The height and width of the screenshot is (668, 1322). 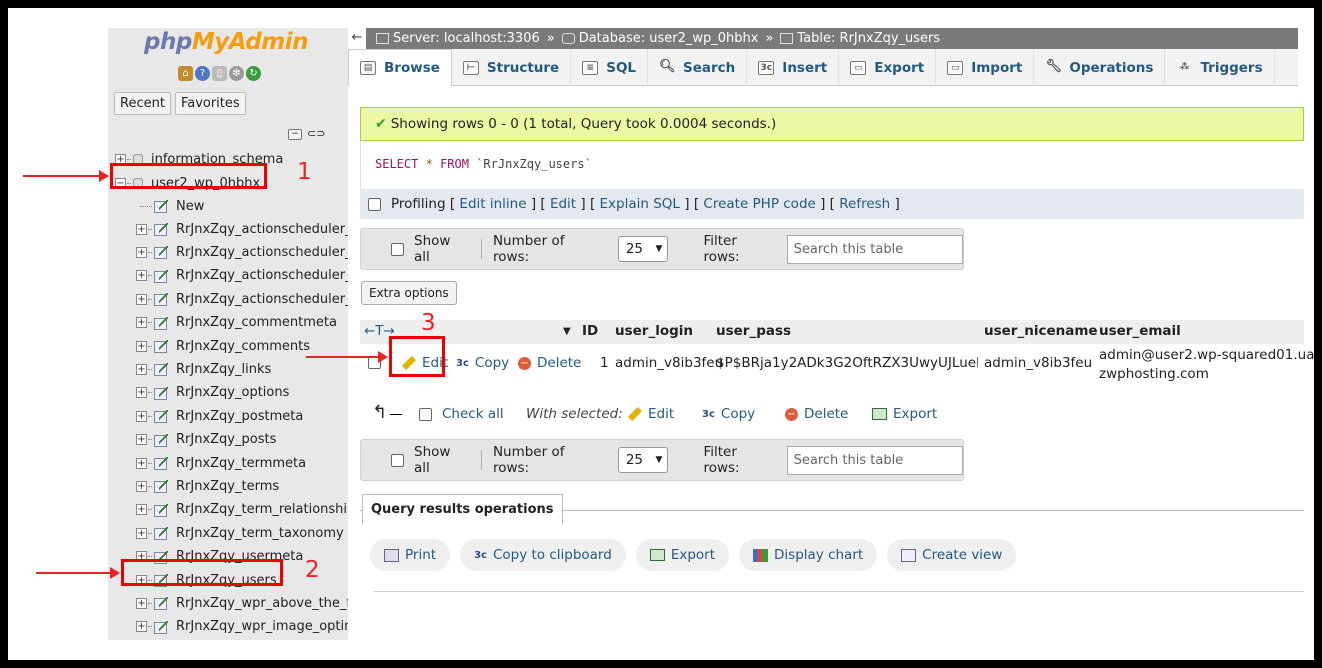 I want to click on table-item: + RrJnxZqy_actionscheduler_g, so click(x=242, y=276).